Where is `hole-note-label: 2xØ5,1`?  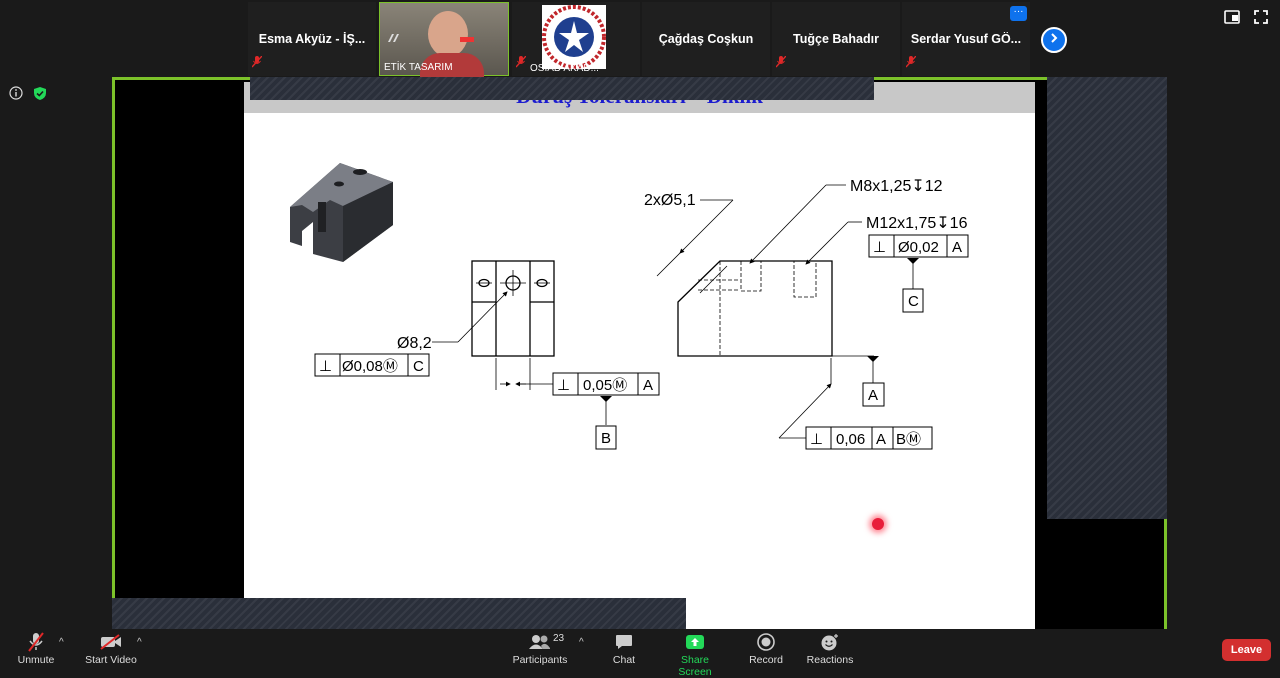 hole-note-label: 2xØ5,1 is located at coordinates (670, 200).